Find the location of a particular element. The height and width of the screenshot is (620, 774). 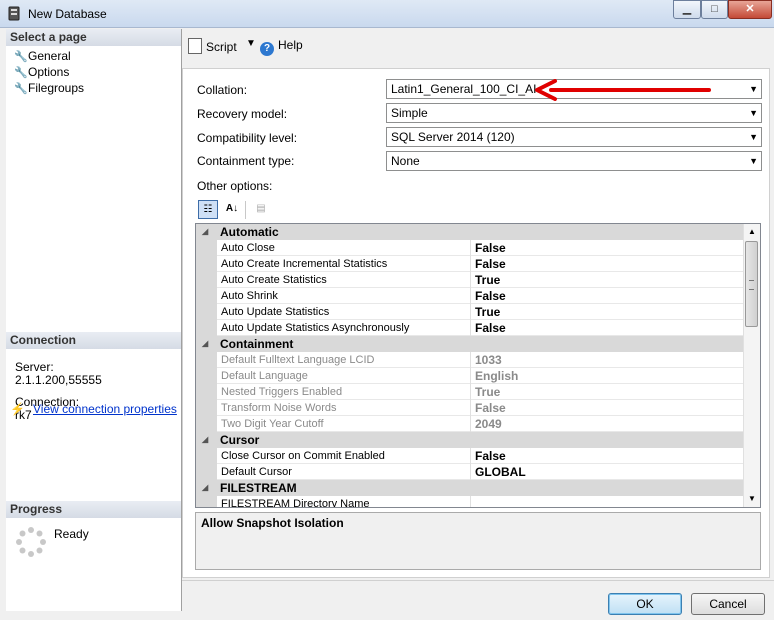

property-row: Default Language English is located at coordinates (470, 376).